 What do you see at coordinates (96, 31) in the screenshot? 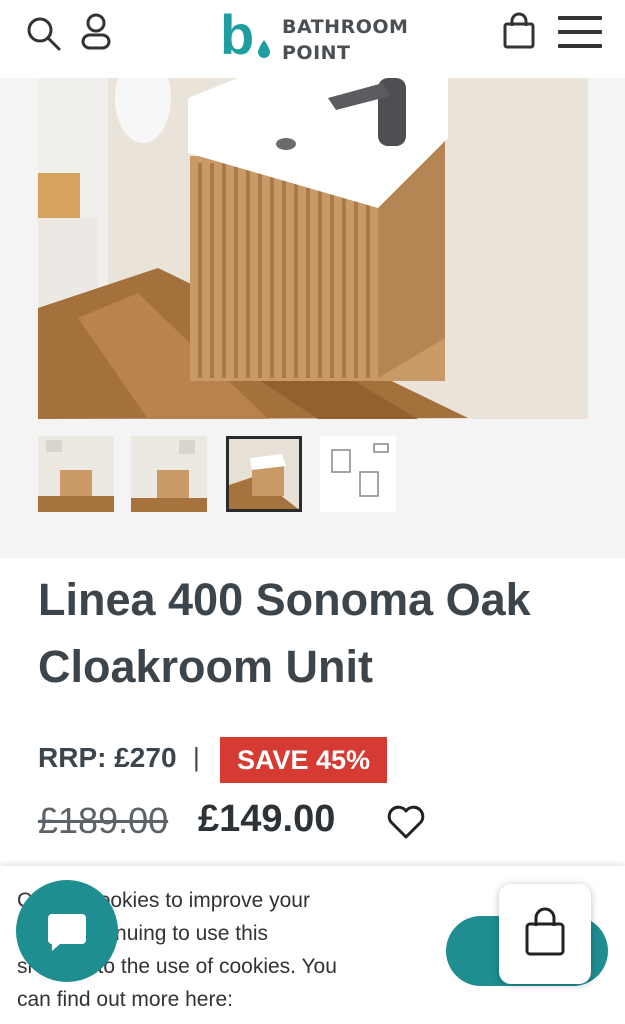
I see `account-icon` at bounding box center [96, 31].